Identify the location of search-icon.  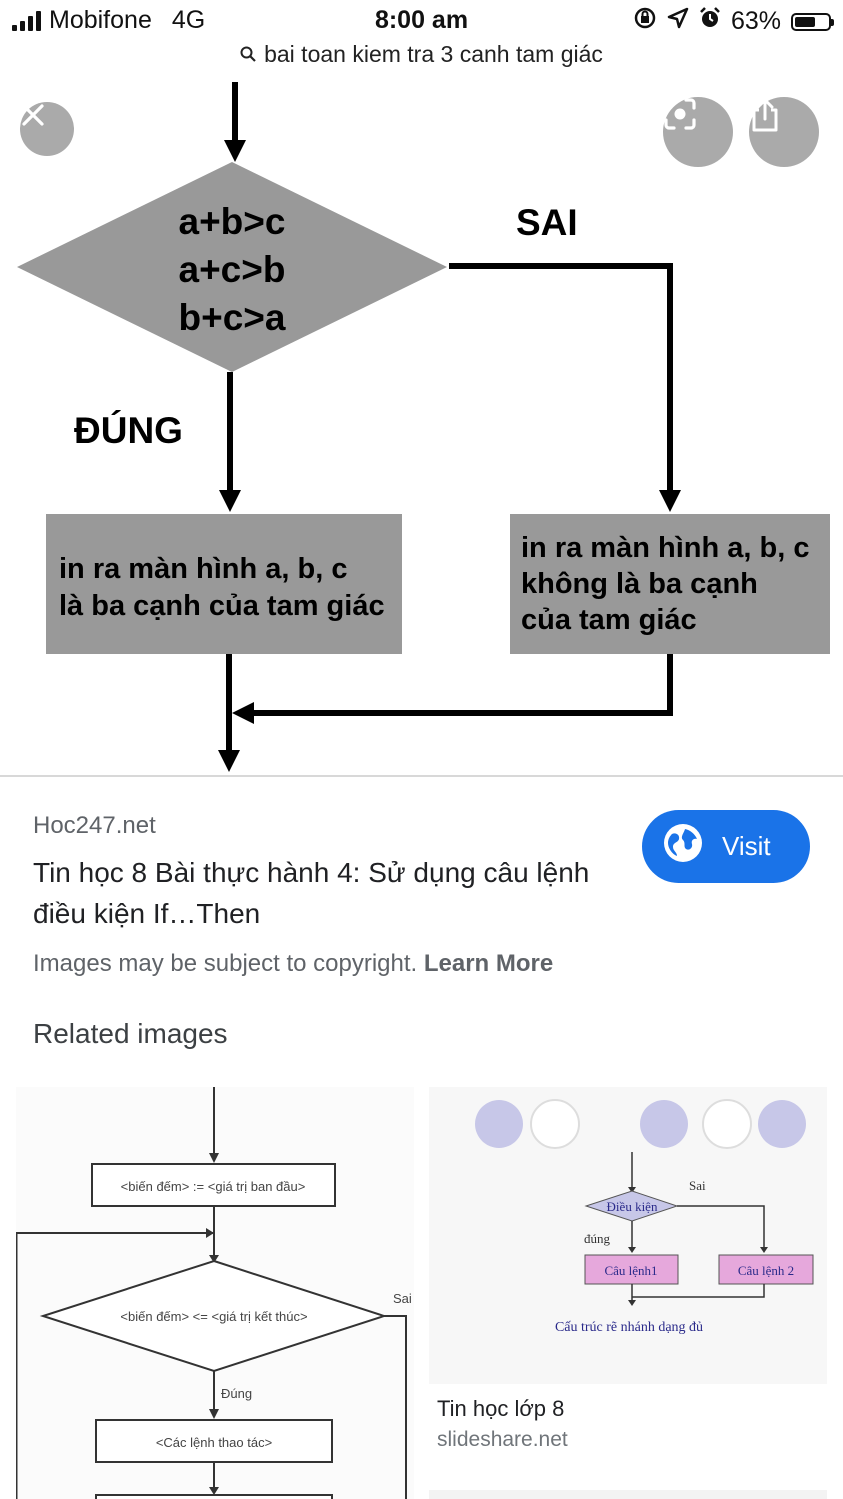
(248, 54).